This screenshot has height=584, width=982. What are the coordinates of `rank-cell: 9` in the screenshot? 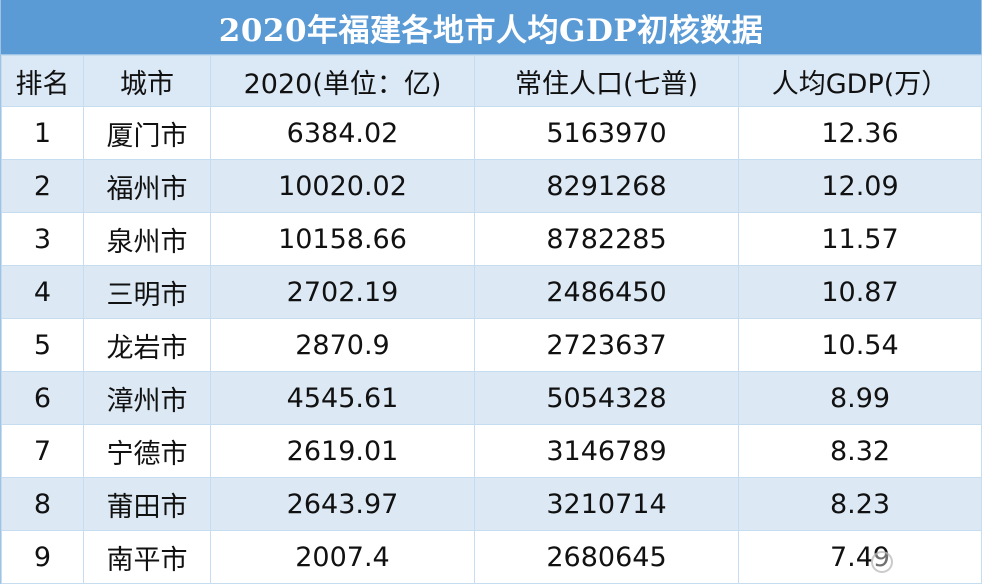 It's located at (42, 557).